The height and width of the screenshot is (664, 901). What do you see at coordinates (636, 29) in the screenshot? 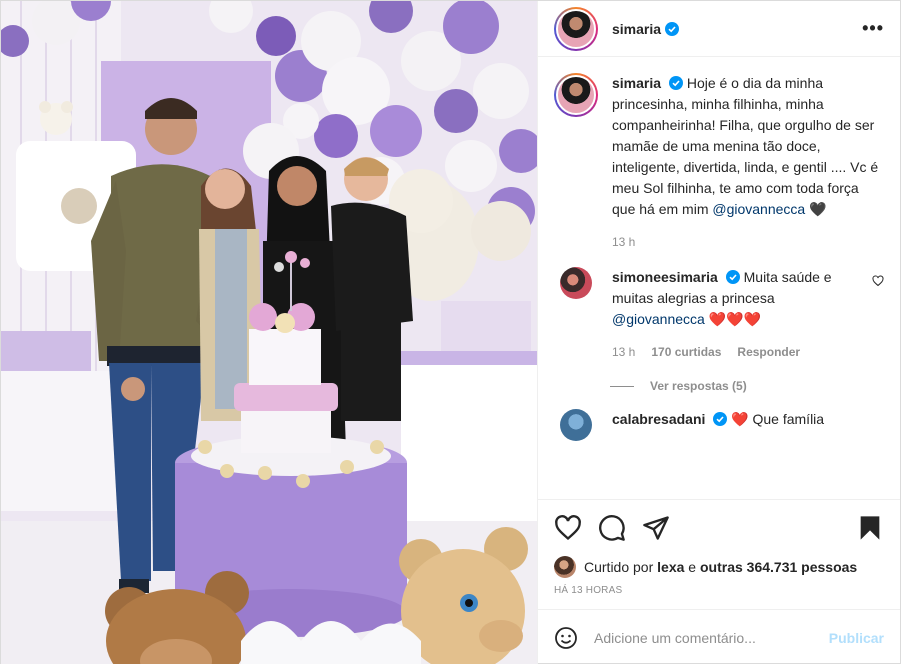
I see `author-username: simaria` at bounding box center [636, 29].